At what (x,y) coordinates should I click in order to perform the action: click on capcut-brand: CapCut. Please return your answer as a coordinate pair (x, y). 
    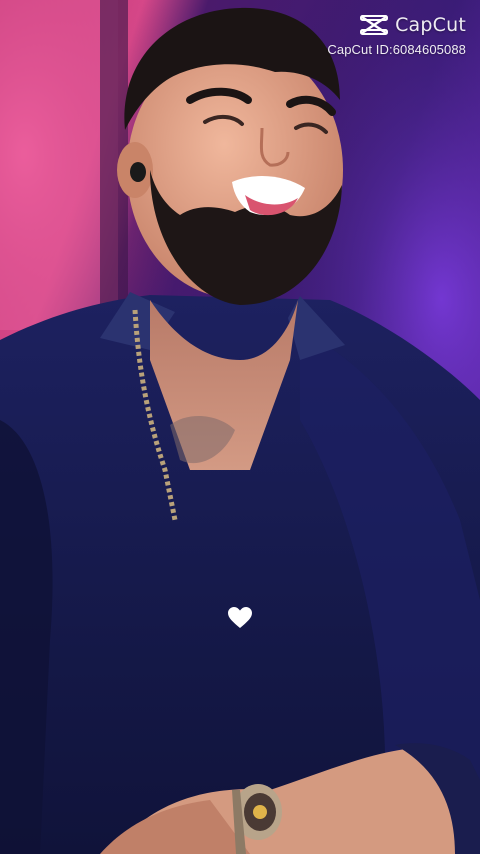
    Looking at the image, I should click on (412, 25).